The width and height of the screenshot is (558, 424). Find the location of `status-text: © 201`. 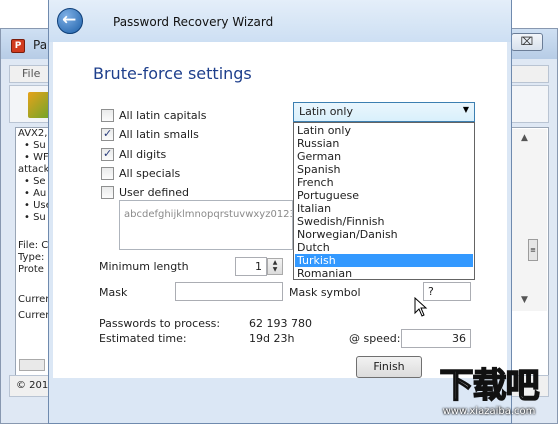

status-text: © 201 is located at coordinates (32, 385).